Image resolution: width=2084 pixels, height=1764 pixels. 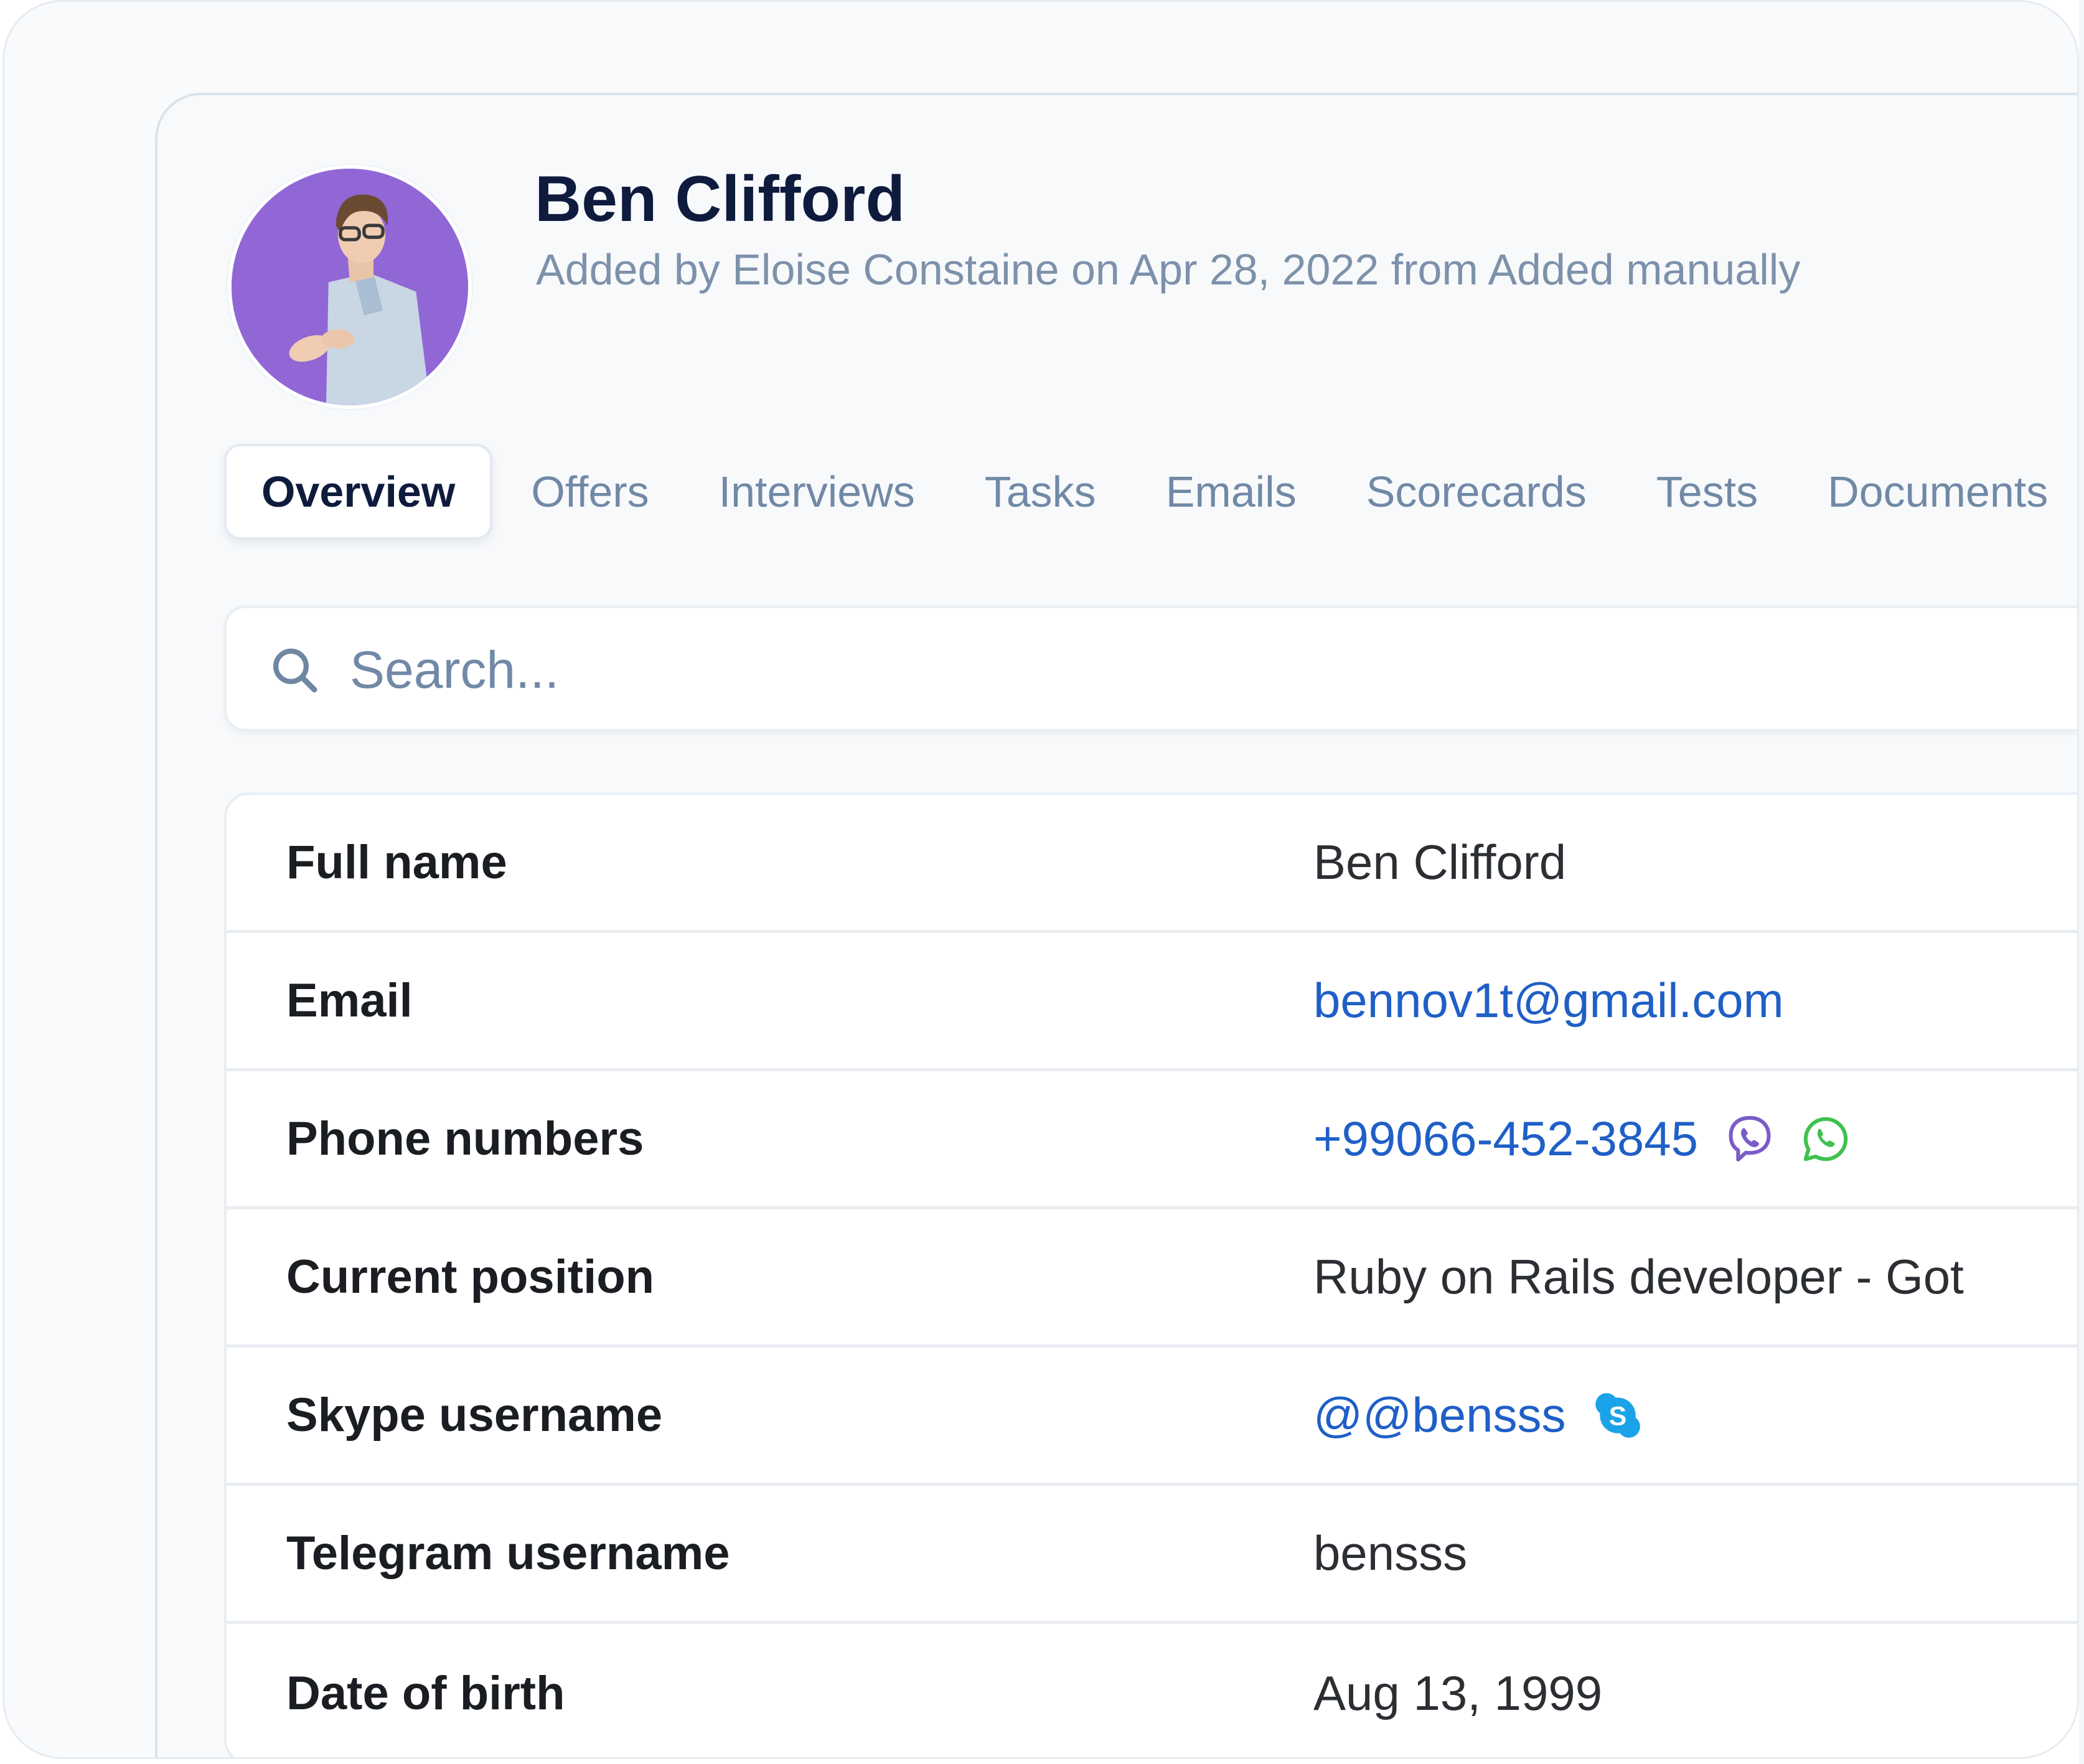 I want to click on skype-icon: S, so click(x=1618, y=1415).